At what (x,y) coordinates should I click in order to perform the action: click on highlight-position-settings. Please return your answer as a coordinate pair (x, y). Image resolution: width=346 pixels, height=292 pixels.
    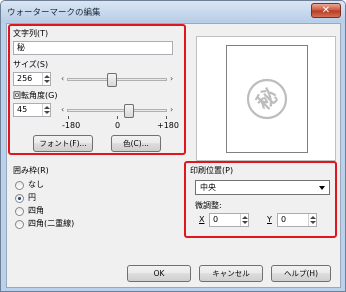
    Looking at the image, I should click on (260, 199).